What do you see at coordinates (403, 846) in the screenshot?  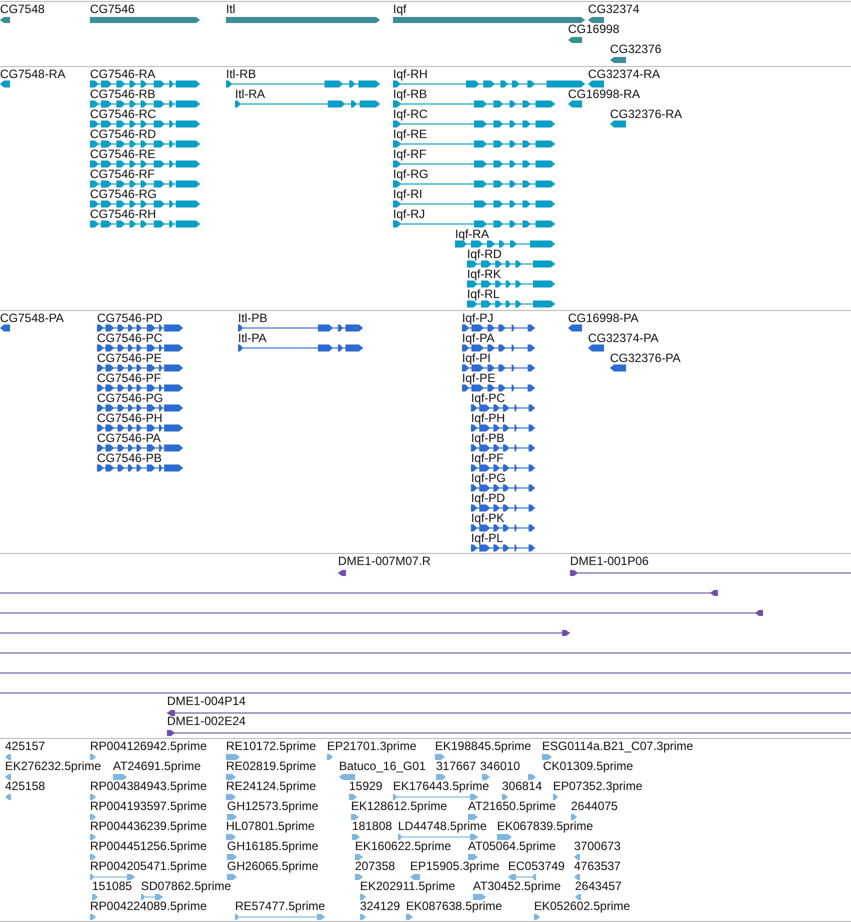 I see `est-label: EK160622.5prime` at bounding box center [403, 846].